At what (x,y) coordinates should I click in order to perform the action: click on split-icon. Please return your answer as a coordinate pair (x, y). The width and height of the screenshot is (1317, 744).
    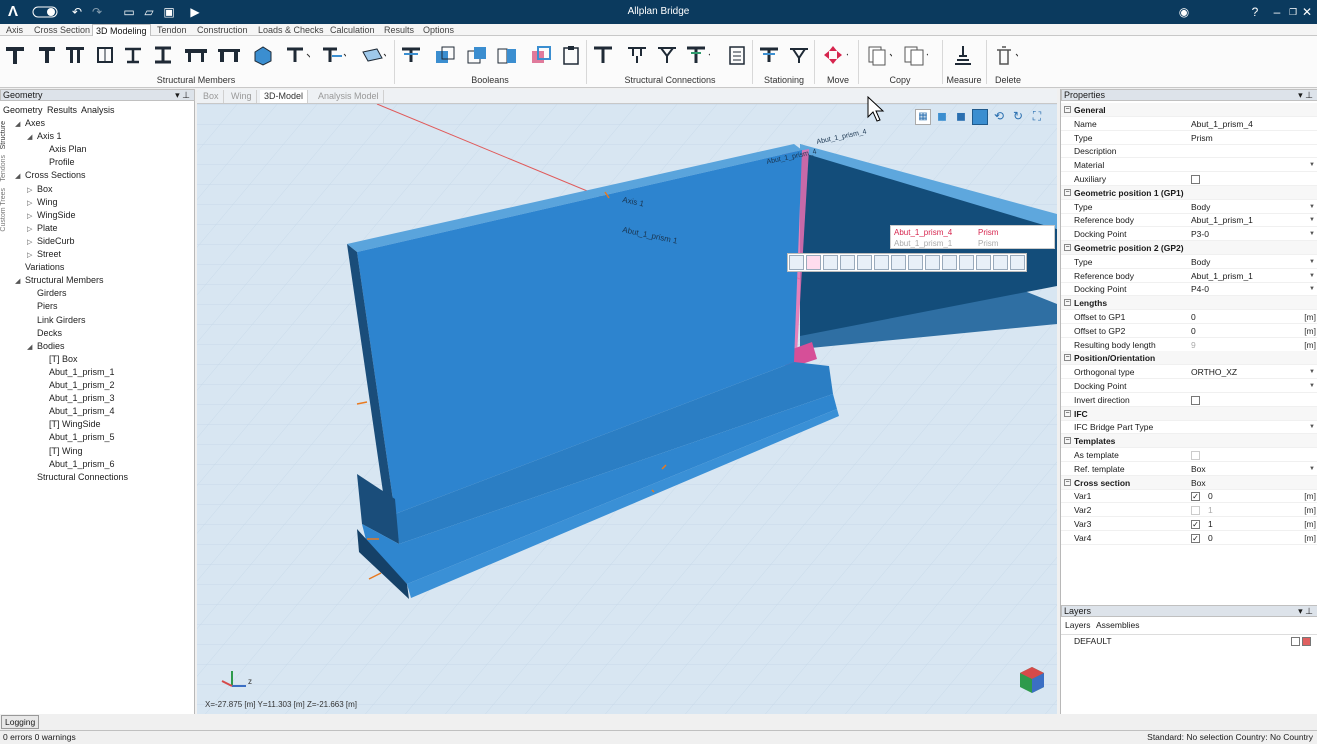
    Looking at the image, I should click on (966, 262).